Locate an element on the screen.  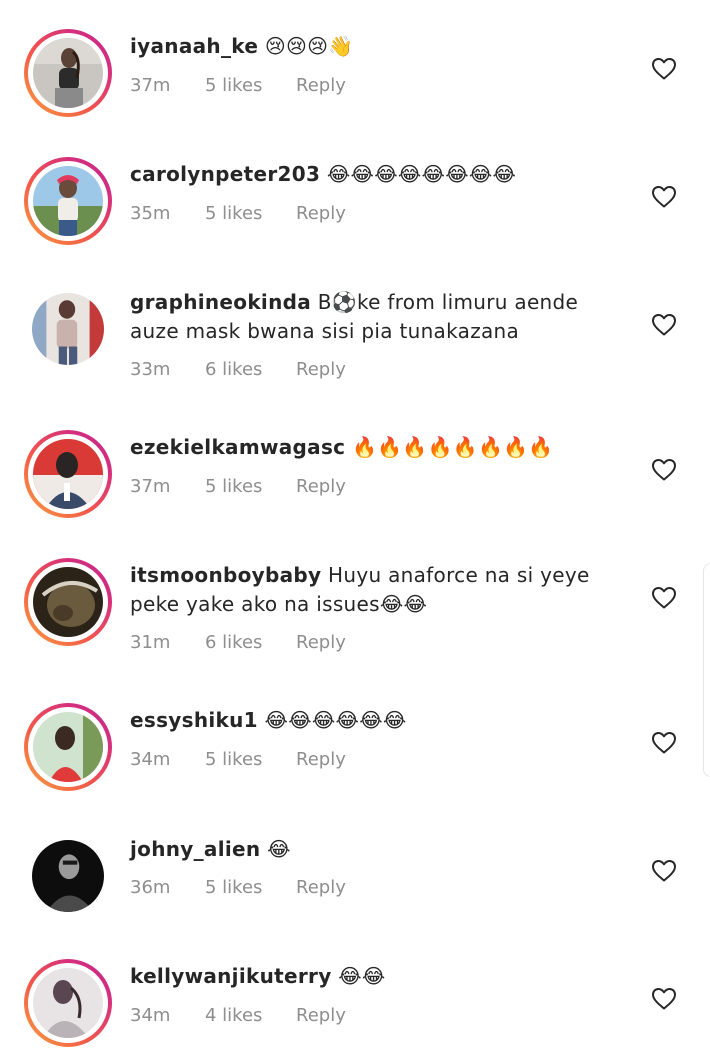
comment-username: kellywanjikuterry is located at coordinates (231, 976).